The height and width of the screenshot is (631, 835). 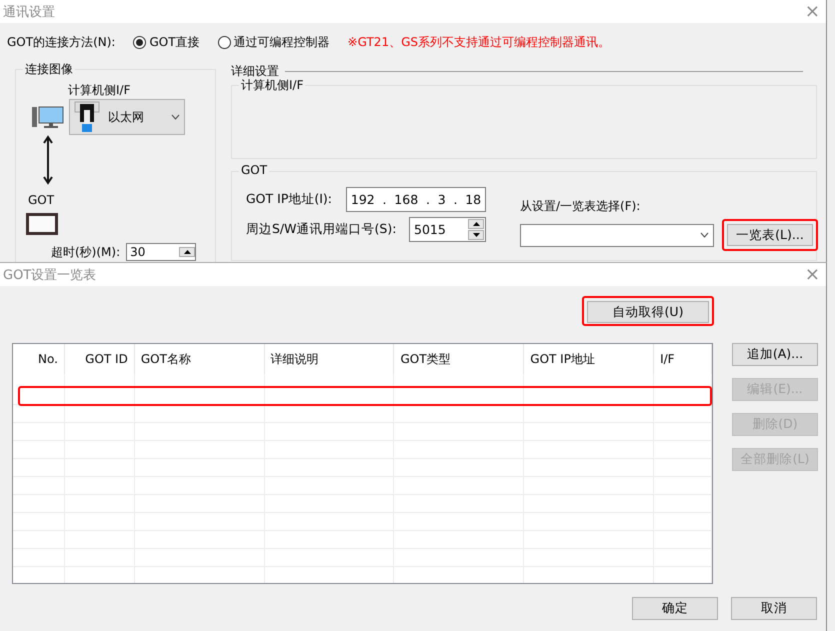 I want to click on warning-note: ※GT21、GS系列不支持通过可编程控制器通讯。, so click(x=479, y=42).